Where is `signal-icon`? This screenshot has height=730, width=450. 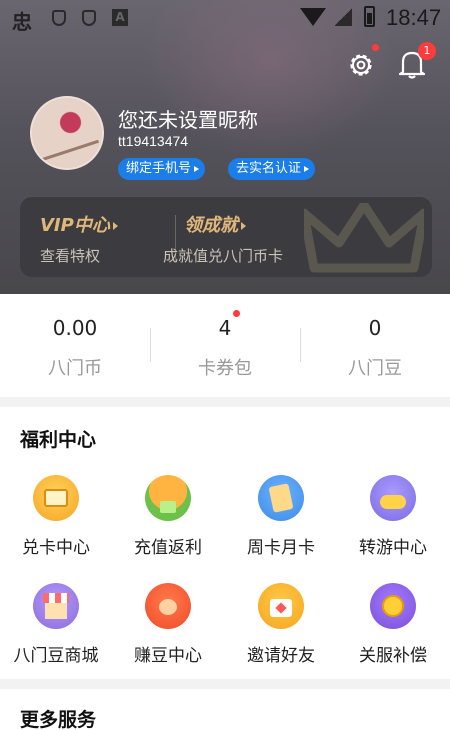
signal-icon is located at coordinates (343, 17).